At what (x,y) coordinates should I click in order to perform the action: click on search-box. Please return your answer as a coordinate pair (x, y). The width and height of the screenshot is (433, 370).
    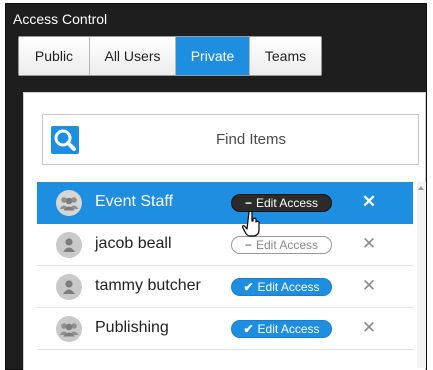
    Looking at the image, I should click on (230, 139).